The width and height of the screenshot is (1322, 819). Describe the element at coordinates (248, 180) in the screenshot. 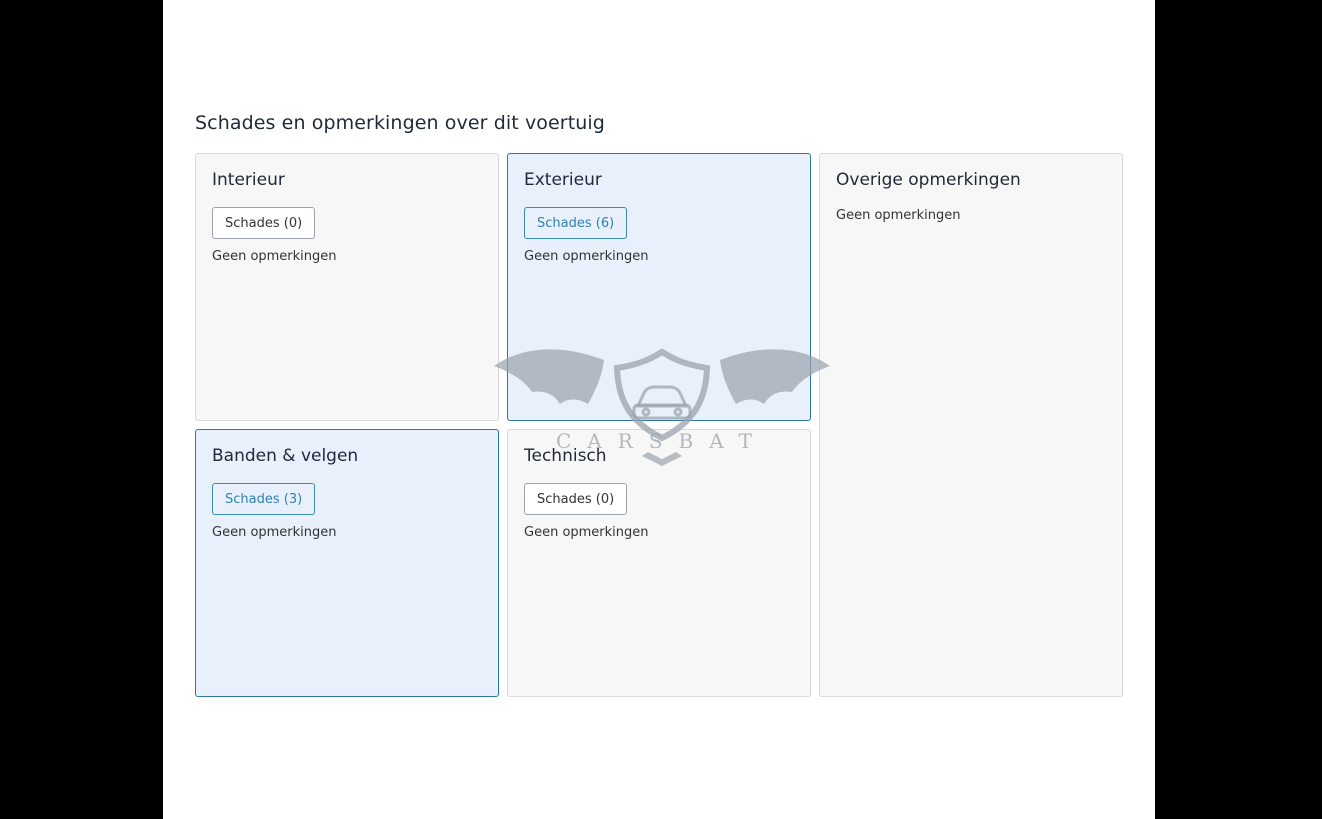

I see `card-title: Interieur` at that location.